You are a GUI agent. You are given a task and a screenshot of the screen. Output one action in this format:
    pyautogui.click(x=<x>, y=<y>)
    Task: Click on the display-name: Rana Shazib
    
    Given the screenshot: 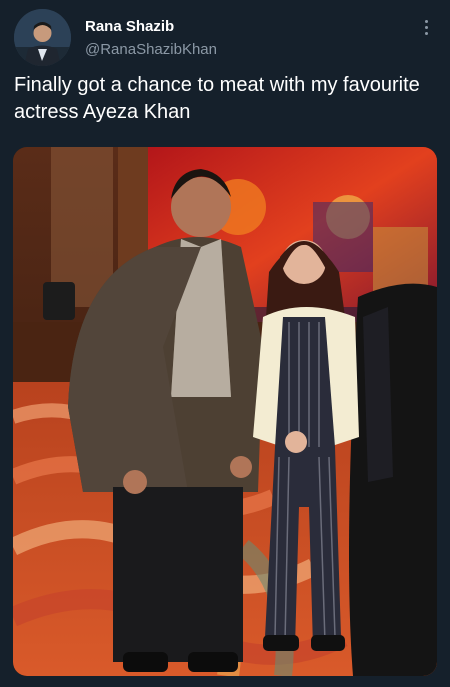 What is the action you would take?
    pyautogui.click(x=129, y=26)
    